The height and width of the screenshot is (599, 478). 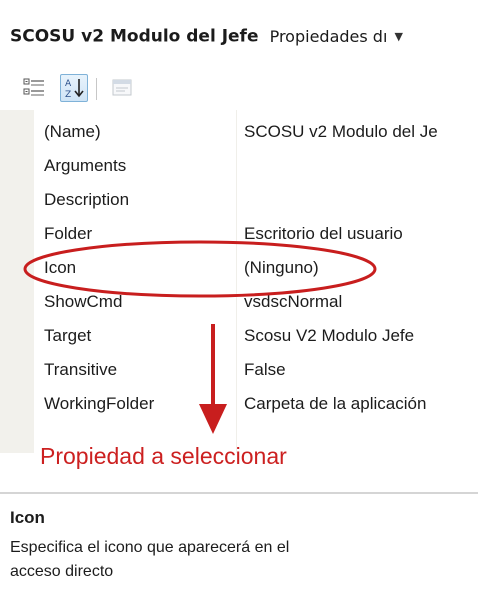 I want to click on properties-toolbar: A Z, so click(x=239, y=88).